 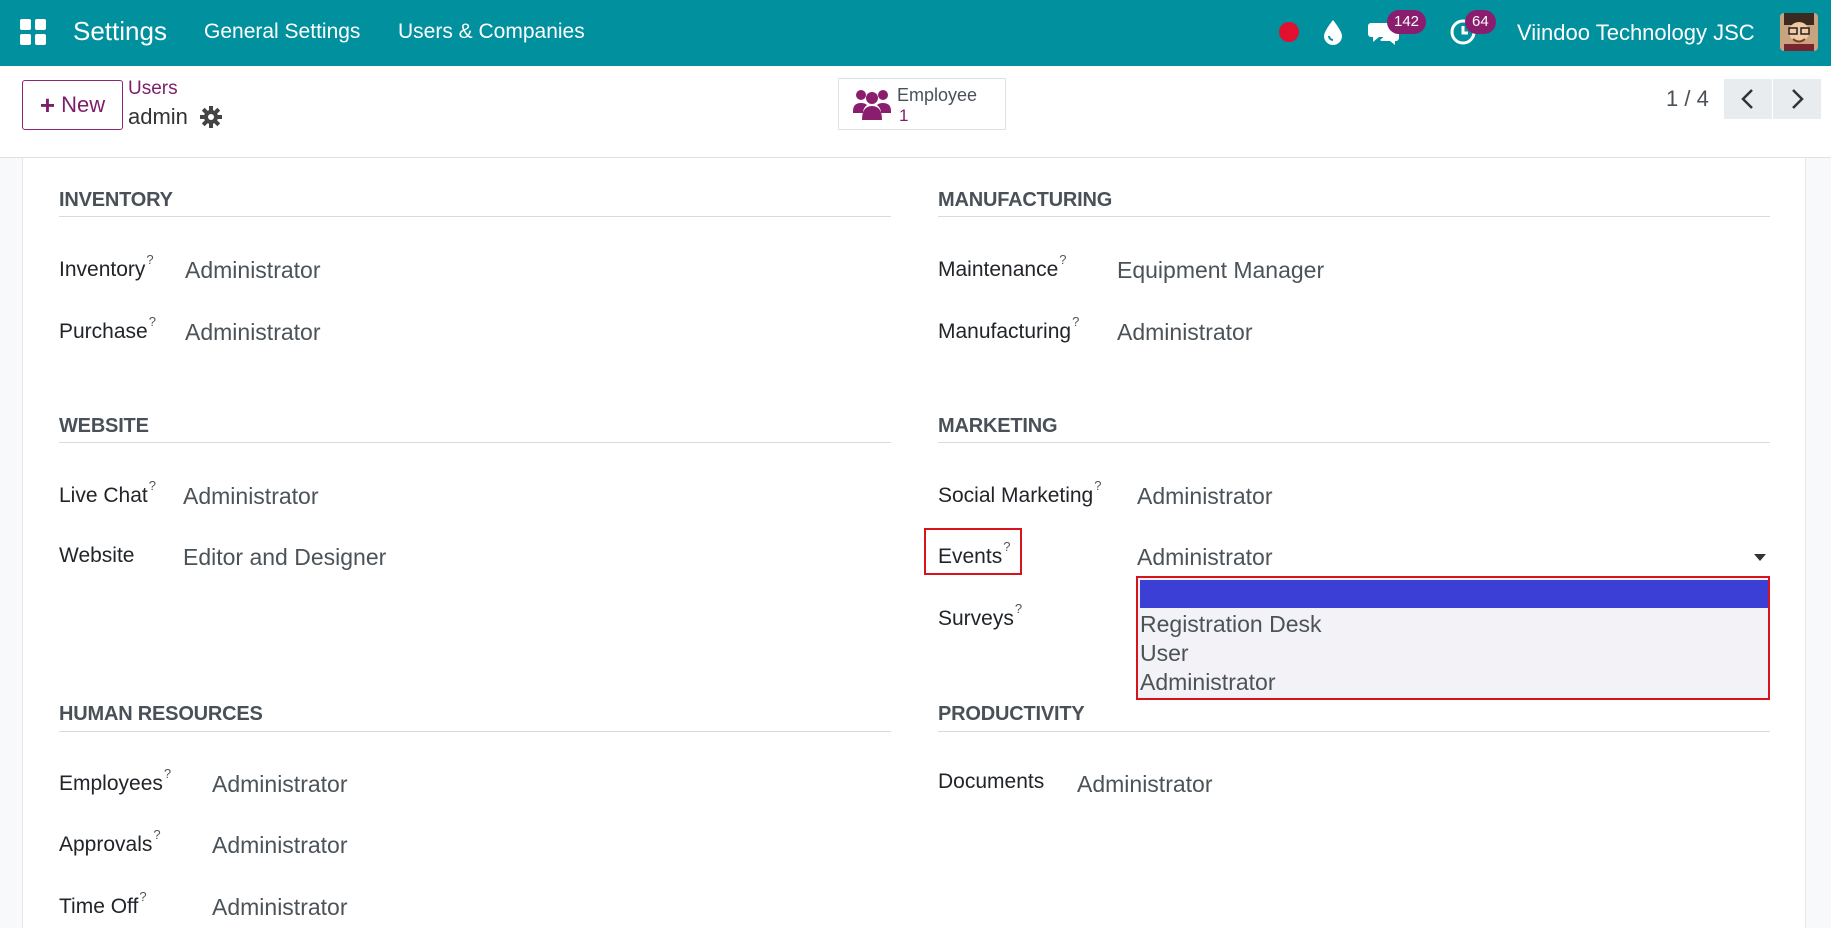 What do you see at coordinates (991, 781) in the screenshot?
I see `field-label-documents: Documents` at bounding box center [991, 781].